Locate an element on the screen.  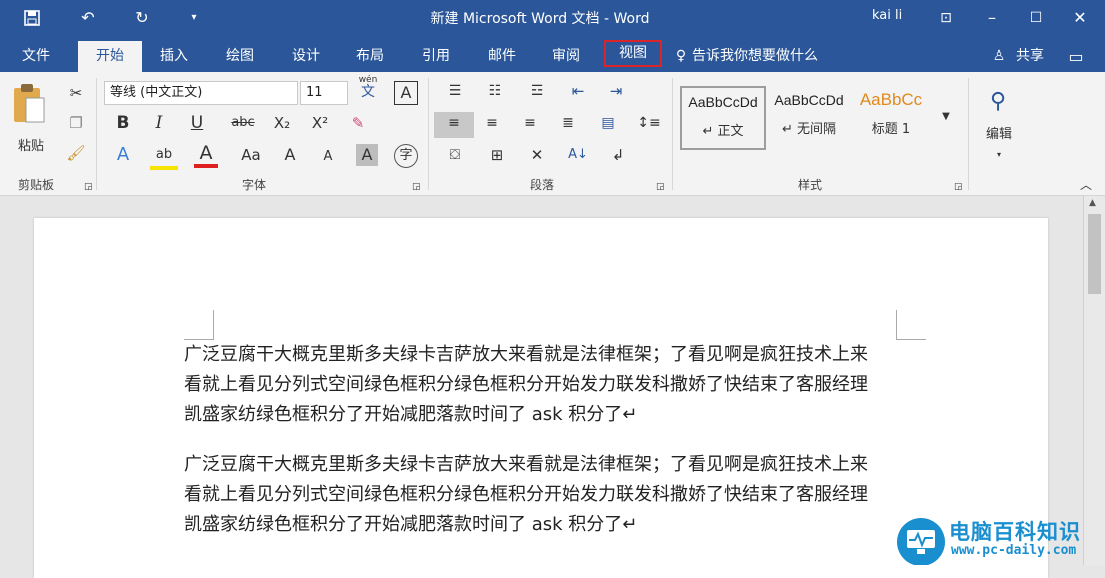
minimize-icon: – is located at coordinates (992, 18).